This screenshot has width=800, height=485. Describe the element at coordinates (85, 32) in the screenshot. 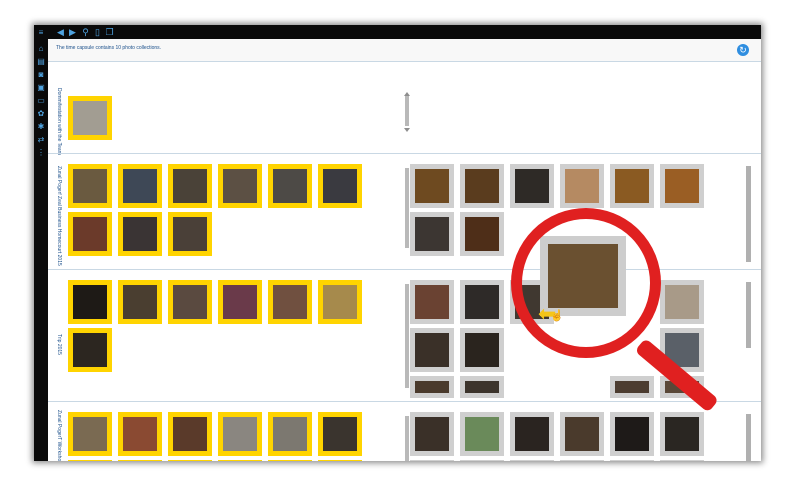

I see `search-icon: ⚲` at that location.